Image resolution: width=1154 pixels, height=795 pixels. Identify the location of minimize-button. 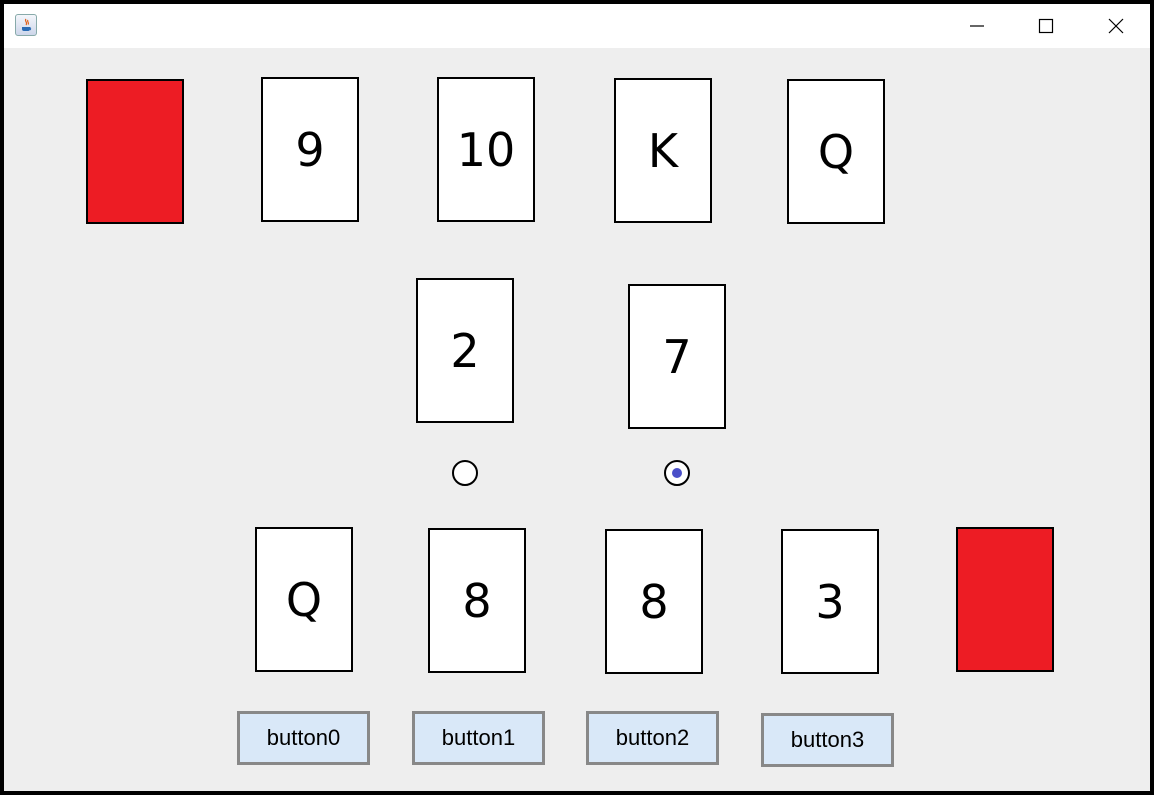
(977, 26).